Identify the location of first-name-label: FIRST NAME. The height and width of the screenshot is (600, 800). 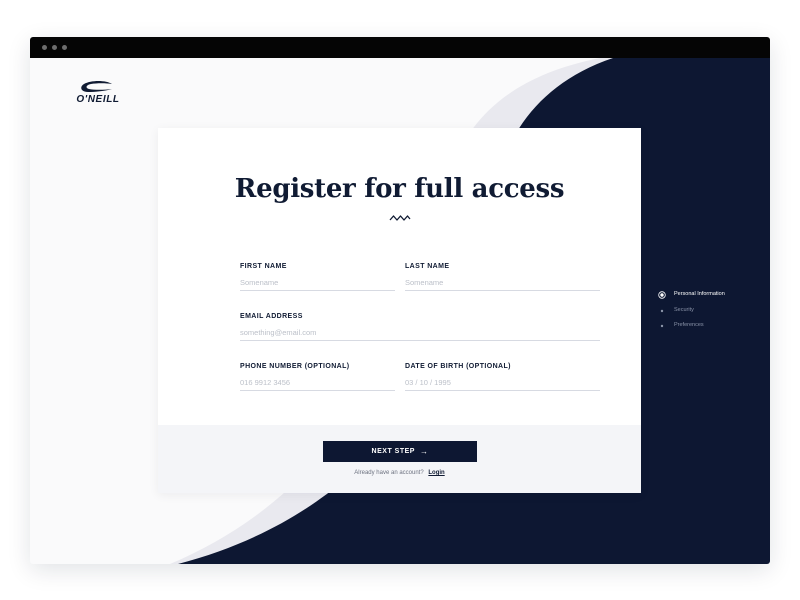
(263, 266).